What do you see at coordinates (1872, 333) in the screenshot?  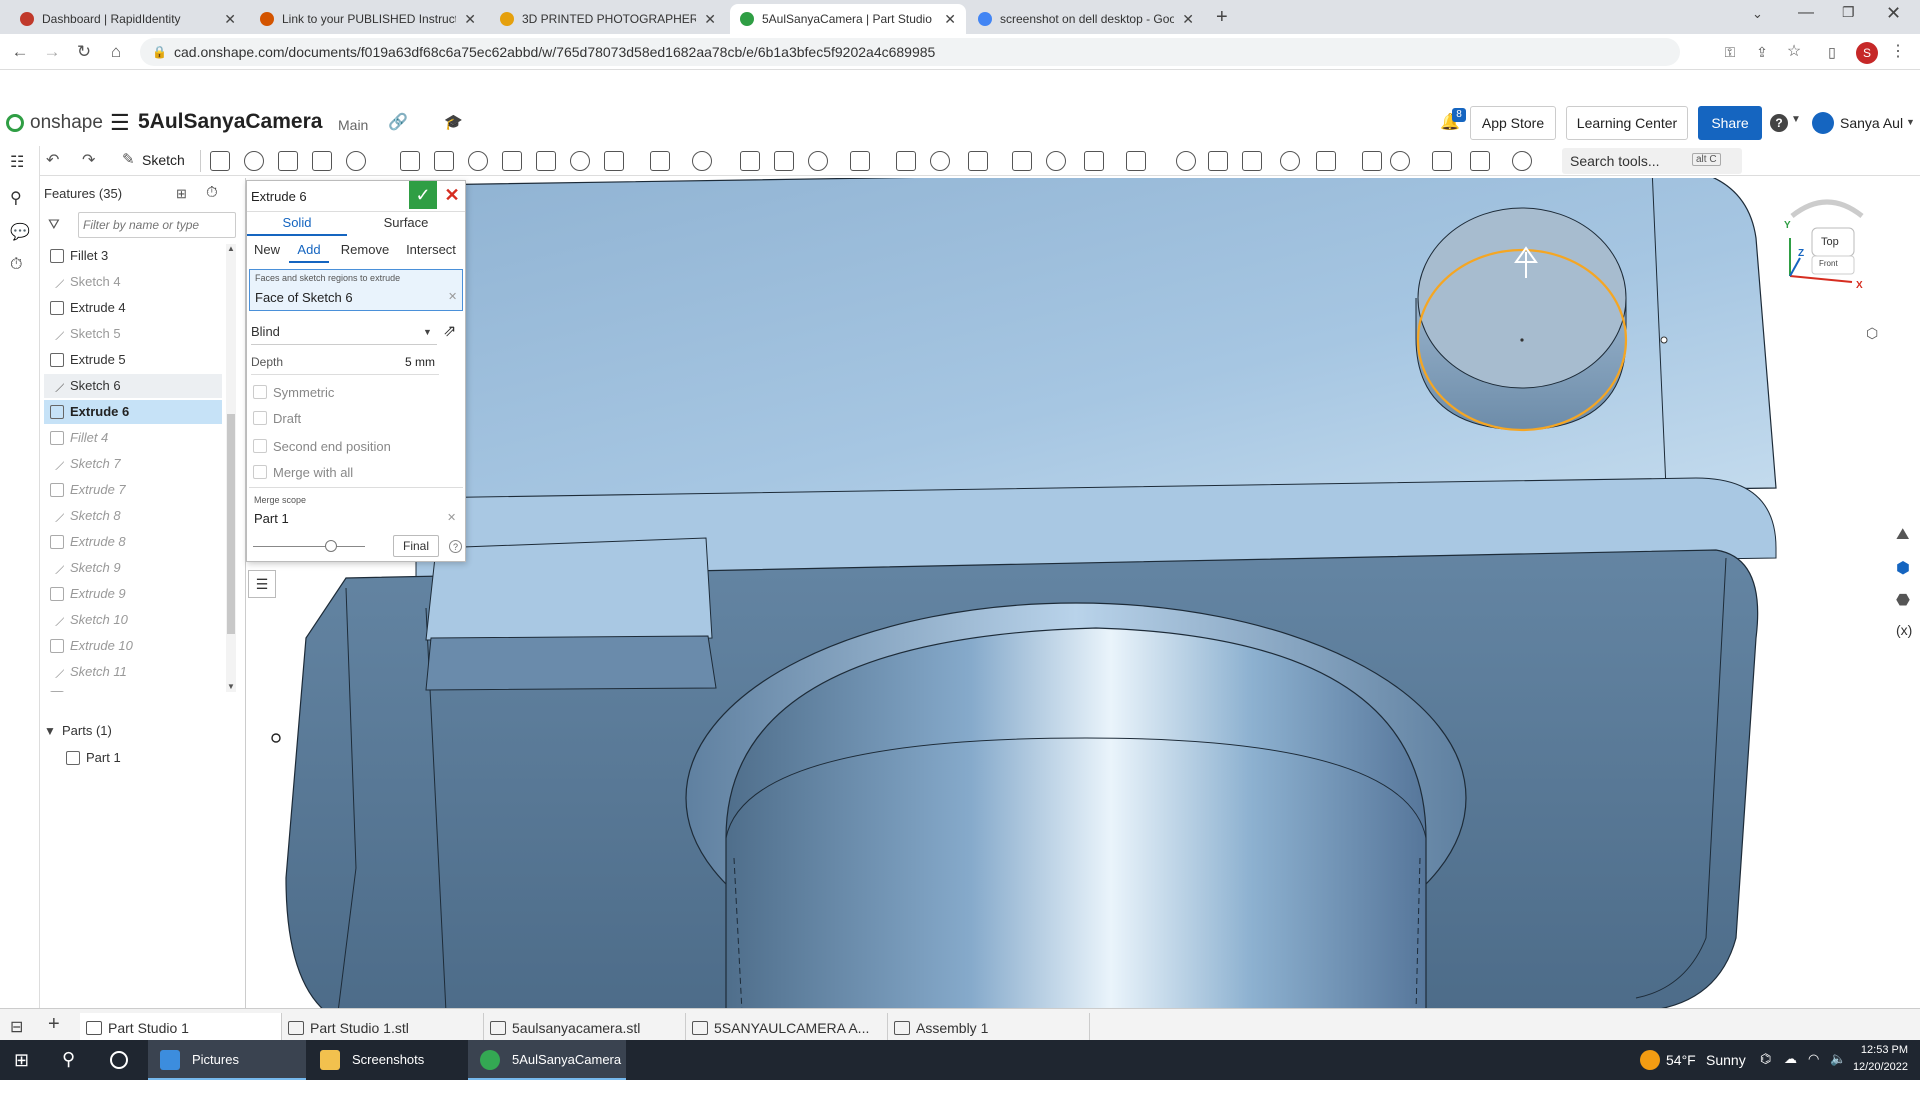 I see `view-options-cube-icon: ⬡` at bounding box center [1872, 333].